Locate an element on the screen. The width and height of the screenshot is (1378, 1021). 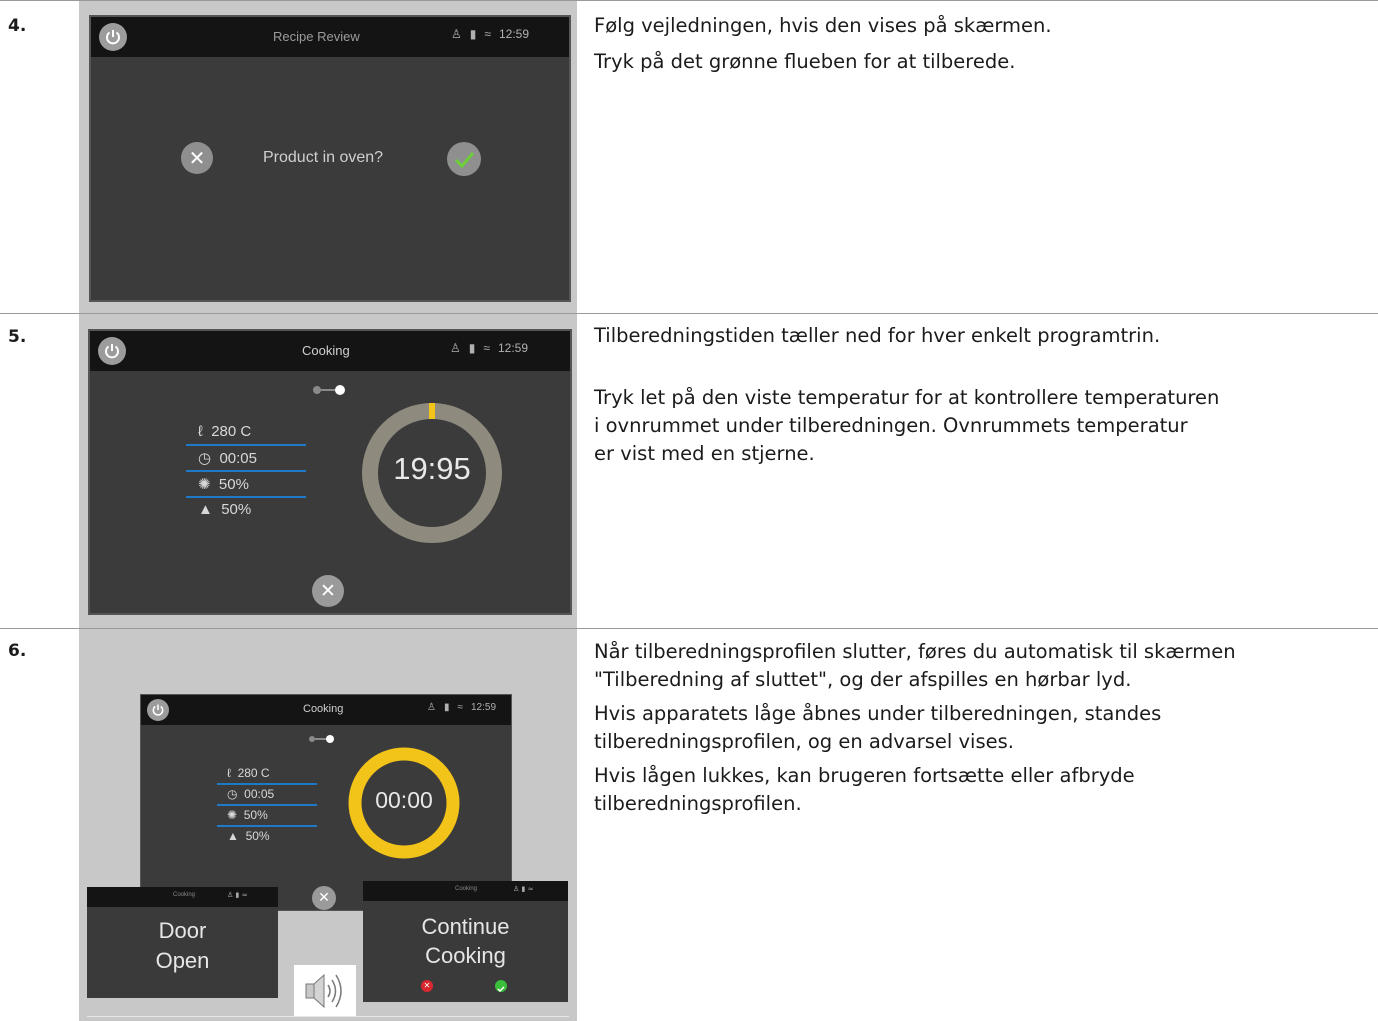
timer-value: 00:00 is located at coordinates (404, 800).